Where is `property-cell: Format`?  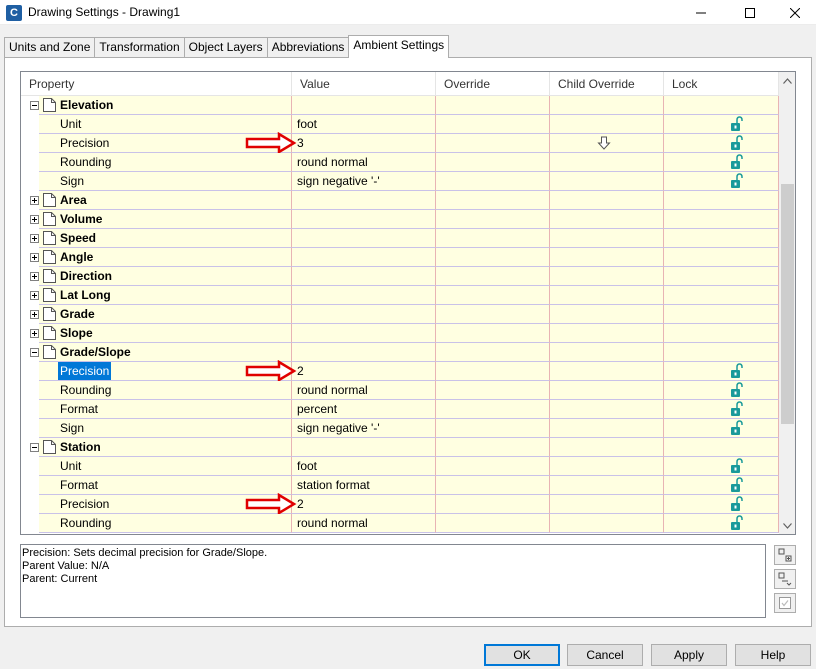 property-cell: Format is located at coordinates (165, 409).